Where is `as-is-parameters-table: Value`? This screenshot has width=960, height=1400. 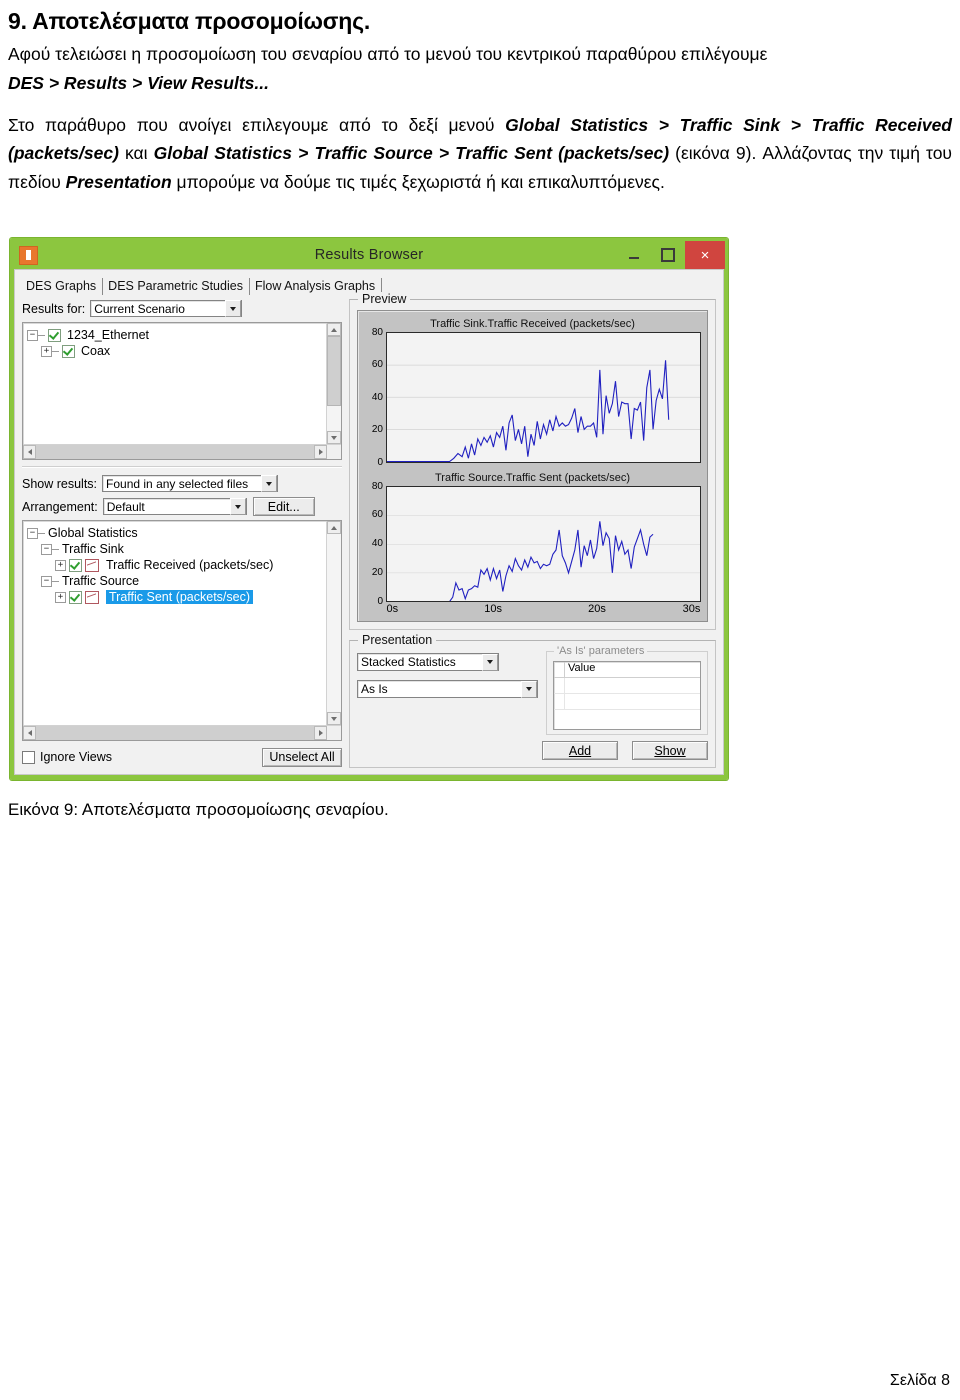
as-is-parameters-table: Value is located at coordinates (627, 695).